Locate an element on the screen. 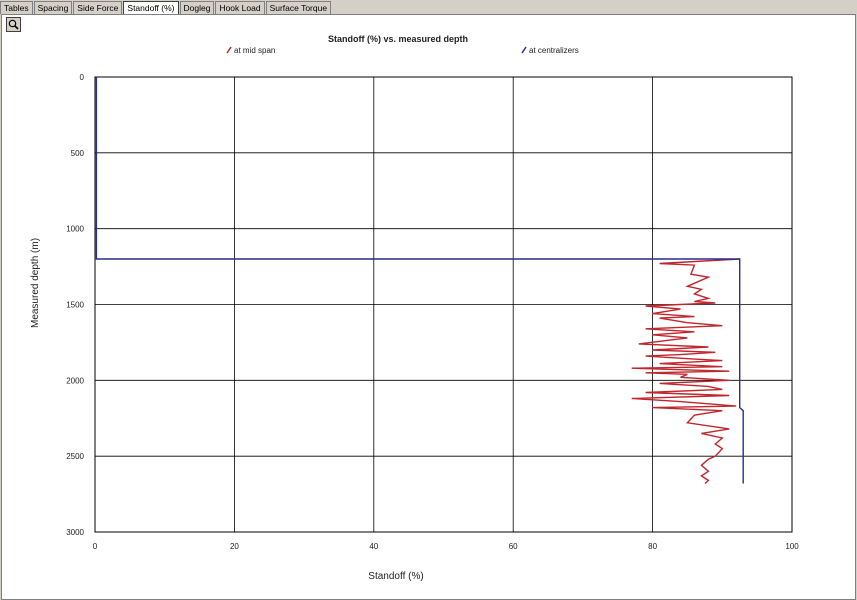  x-axis-label: Standoff (%) is located at coordinates (395, 576).